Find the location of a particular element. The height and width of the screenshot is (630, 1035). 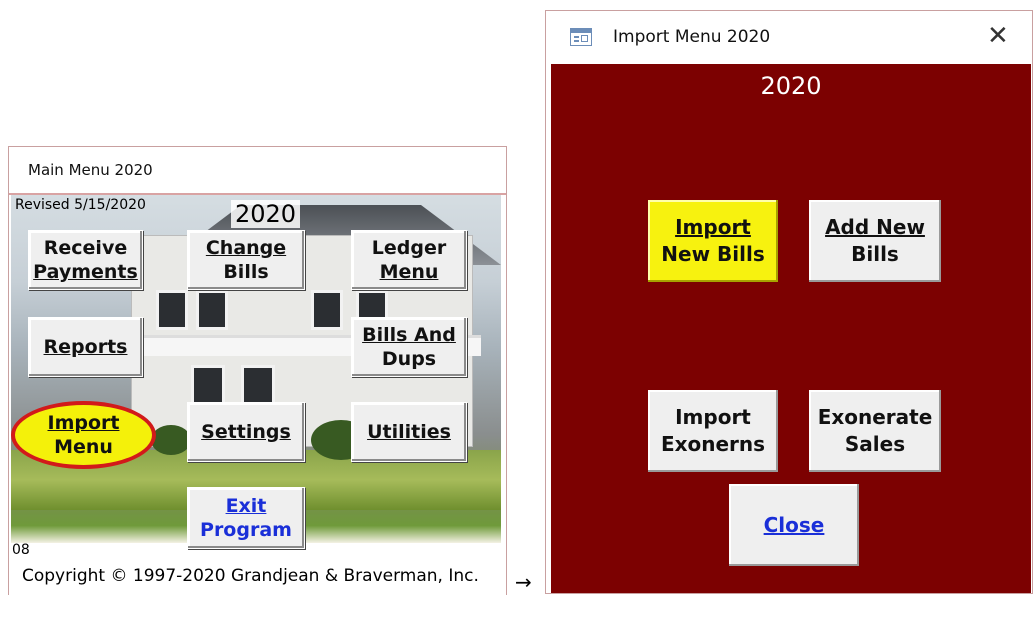

import-menu-year: 2020 is located at coordinates (791, 86).